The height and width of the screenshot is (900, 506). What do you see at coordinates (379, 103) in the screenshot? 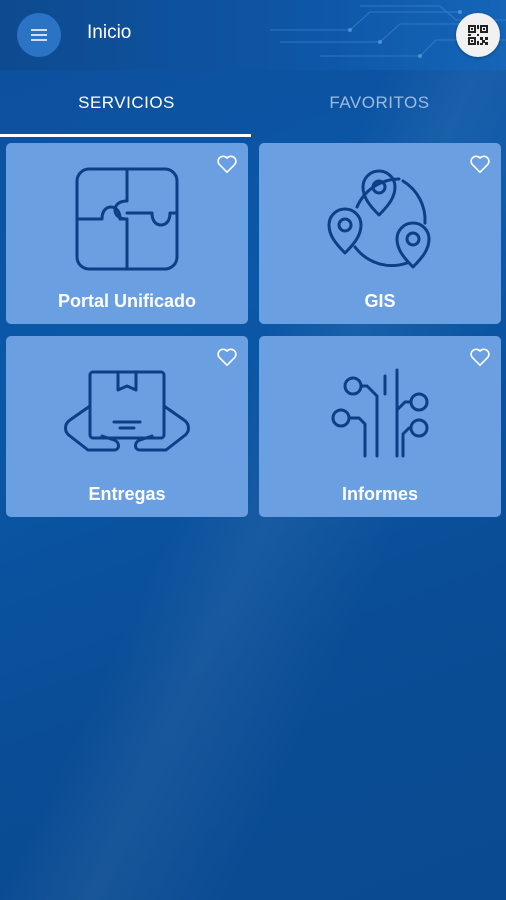
I see `tab-favoritos: FAVORITOS` at bounding box center [379, 103].